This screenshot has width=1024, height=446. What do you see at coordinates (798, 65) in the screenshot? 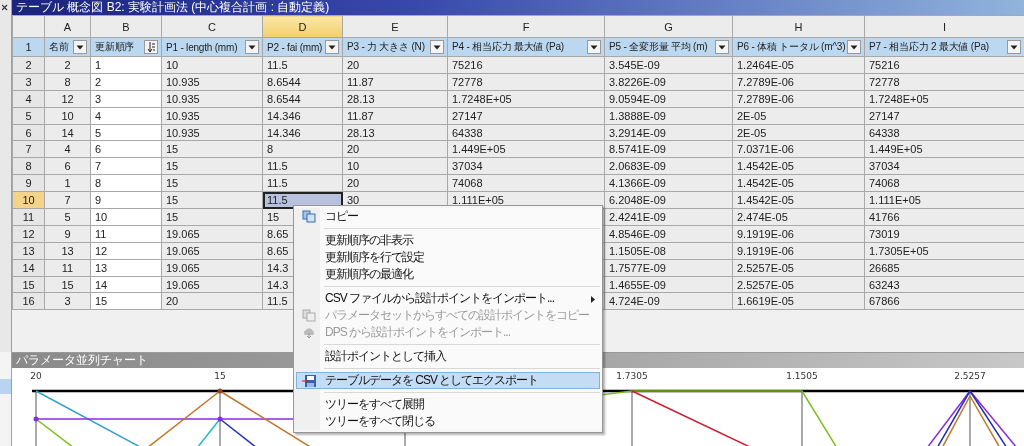
I see `table-cell: 1.2464E-05` at bounding box center [798, 65].